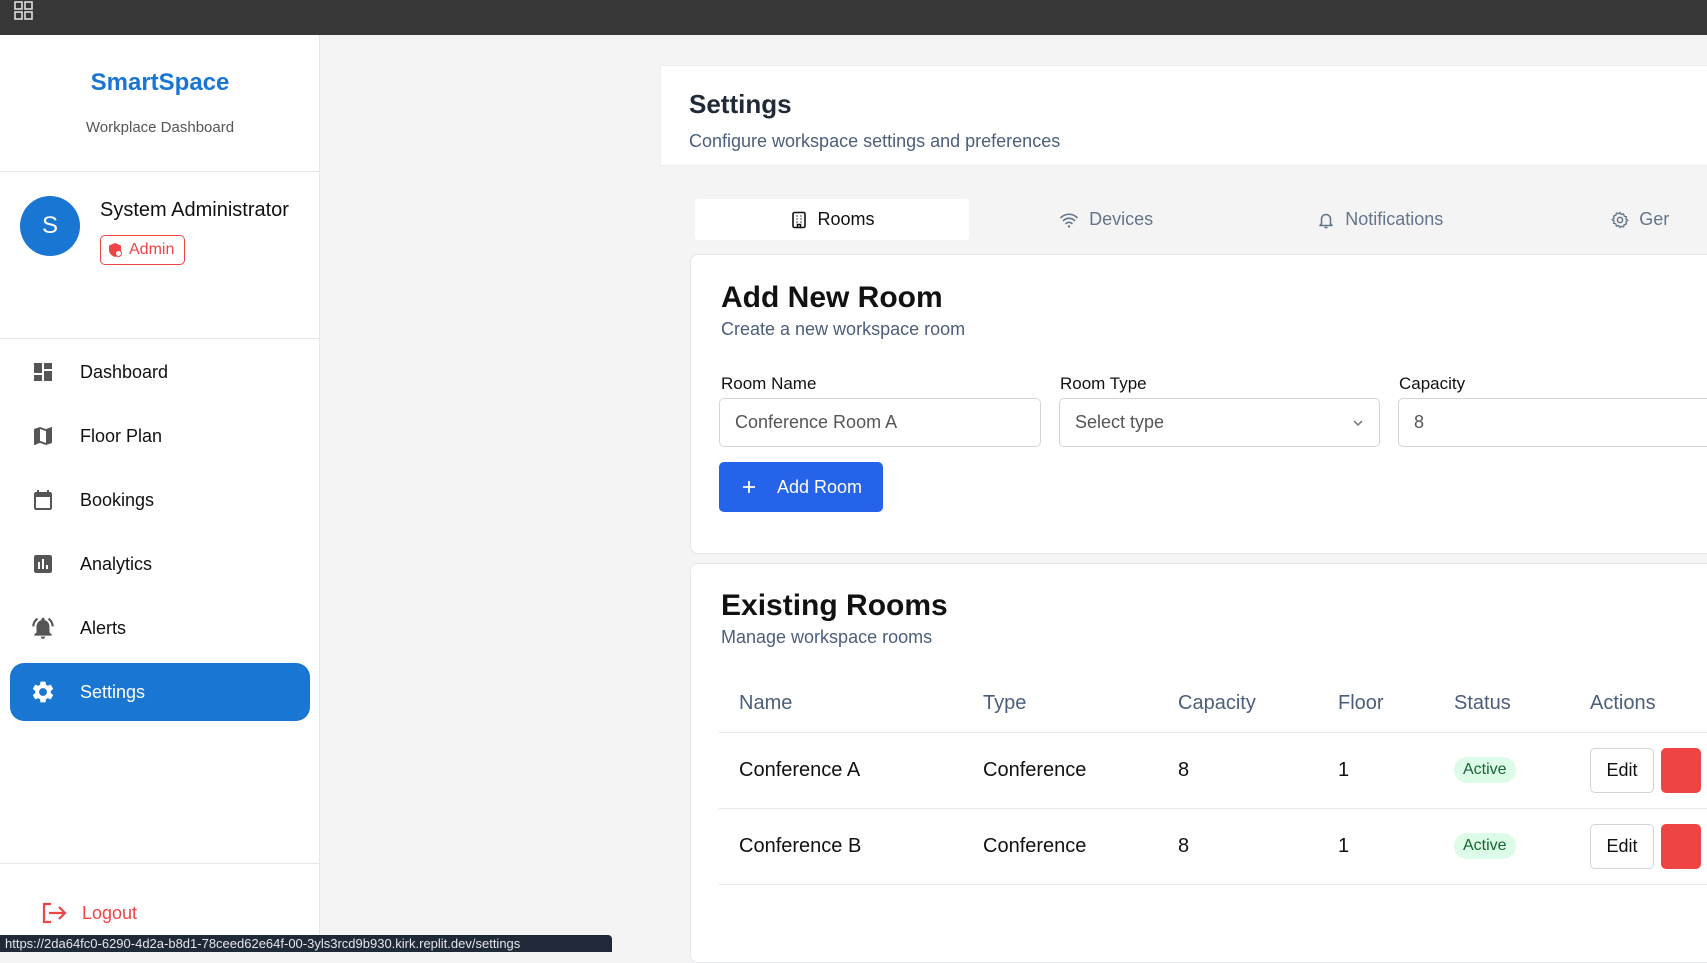 This screenshot has height=963, width=1707. I want to click on add-room-button: Add Room, so click(801, 487).